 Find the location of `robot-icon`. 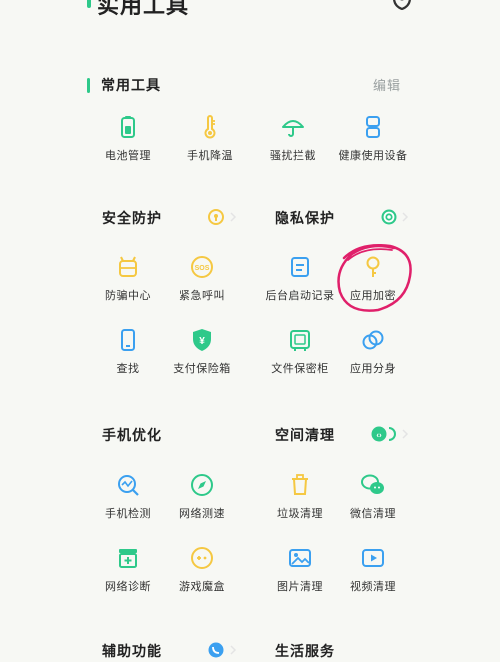

robot-icon is located at coordinates (128, 266).